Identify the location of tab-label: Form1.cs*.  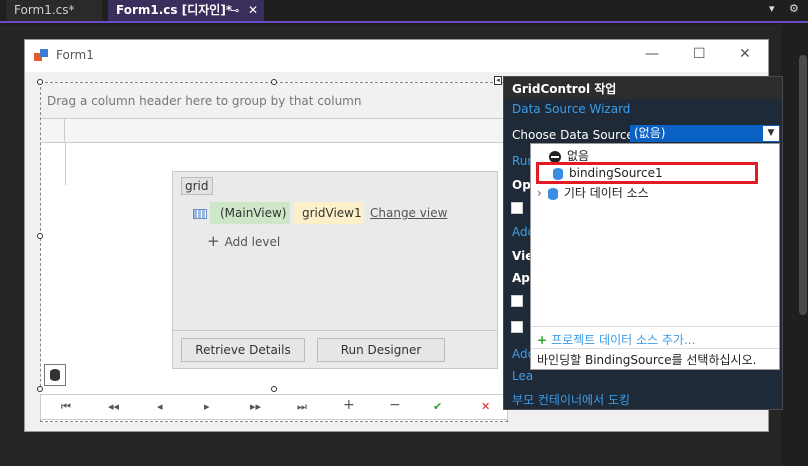
(44, 10).